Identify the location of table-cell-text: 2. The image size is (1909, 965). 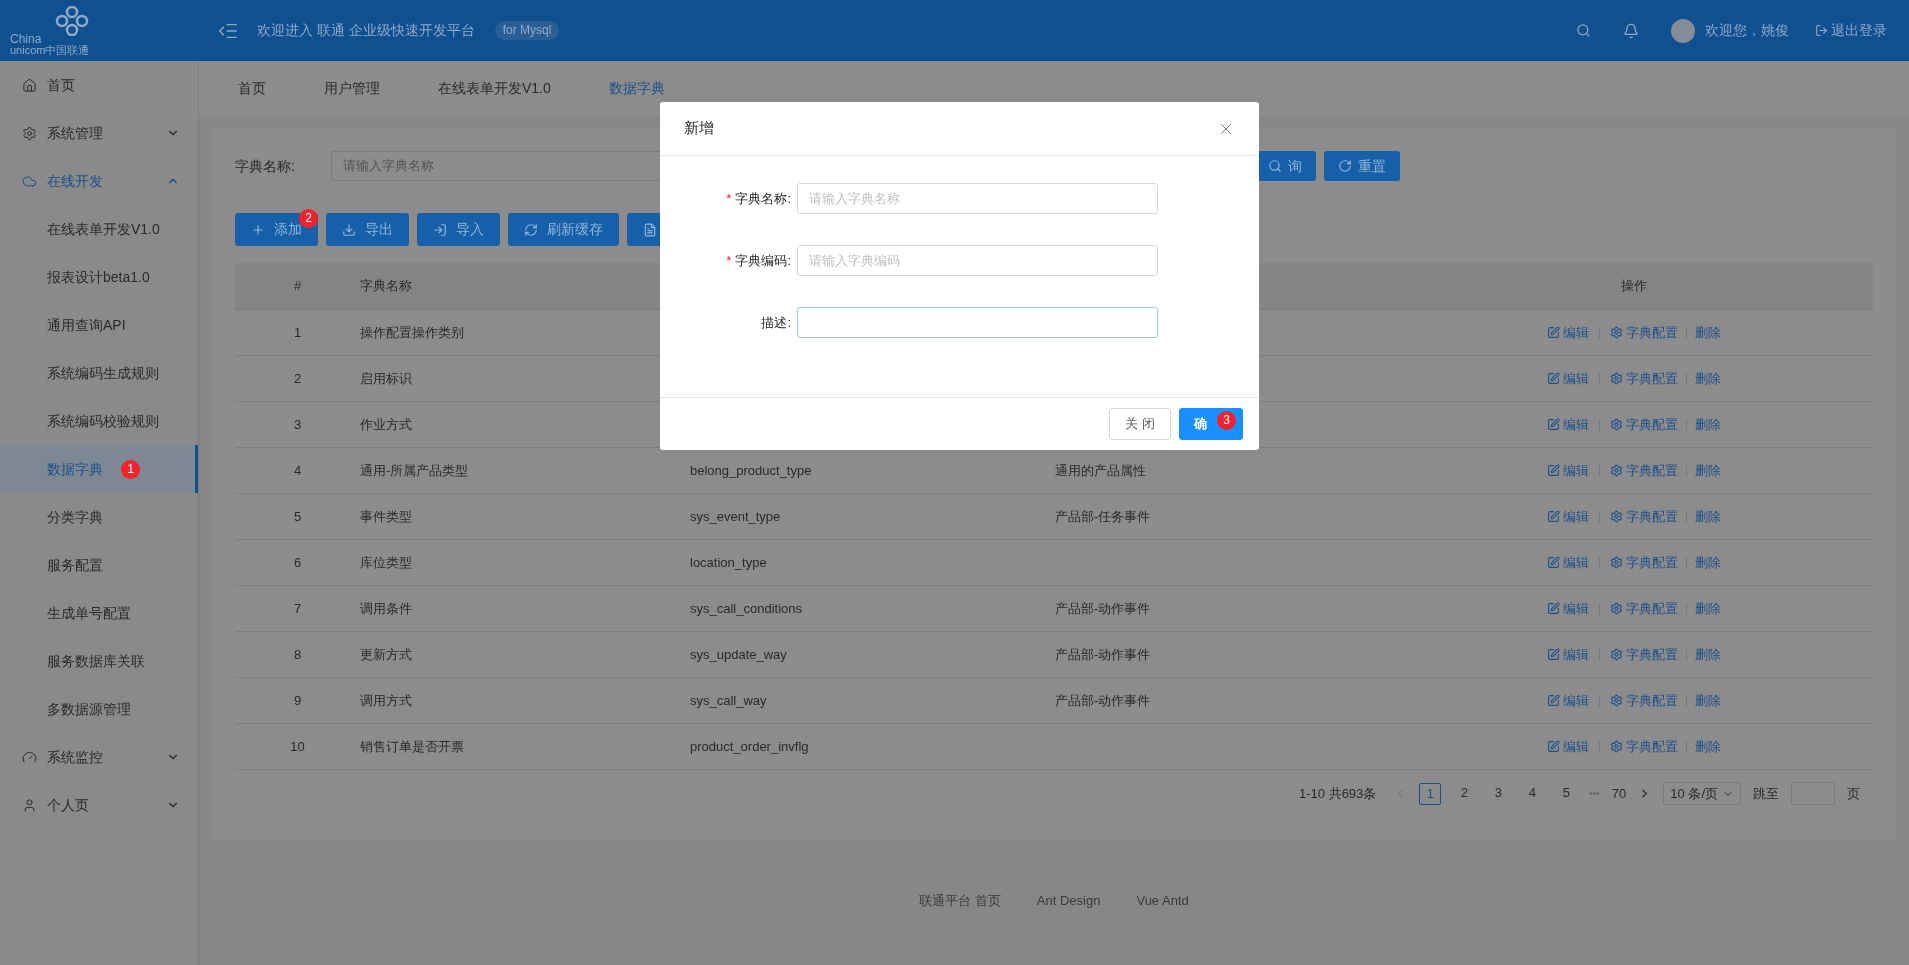
(297, 378).